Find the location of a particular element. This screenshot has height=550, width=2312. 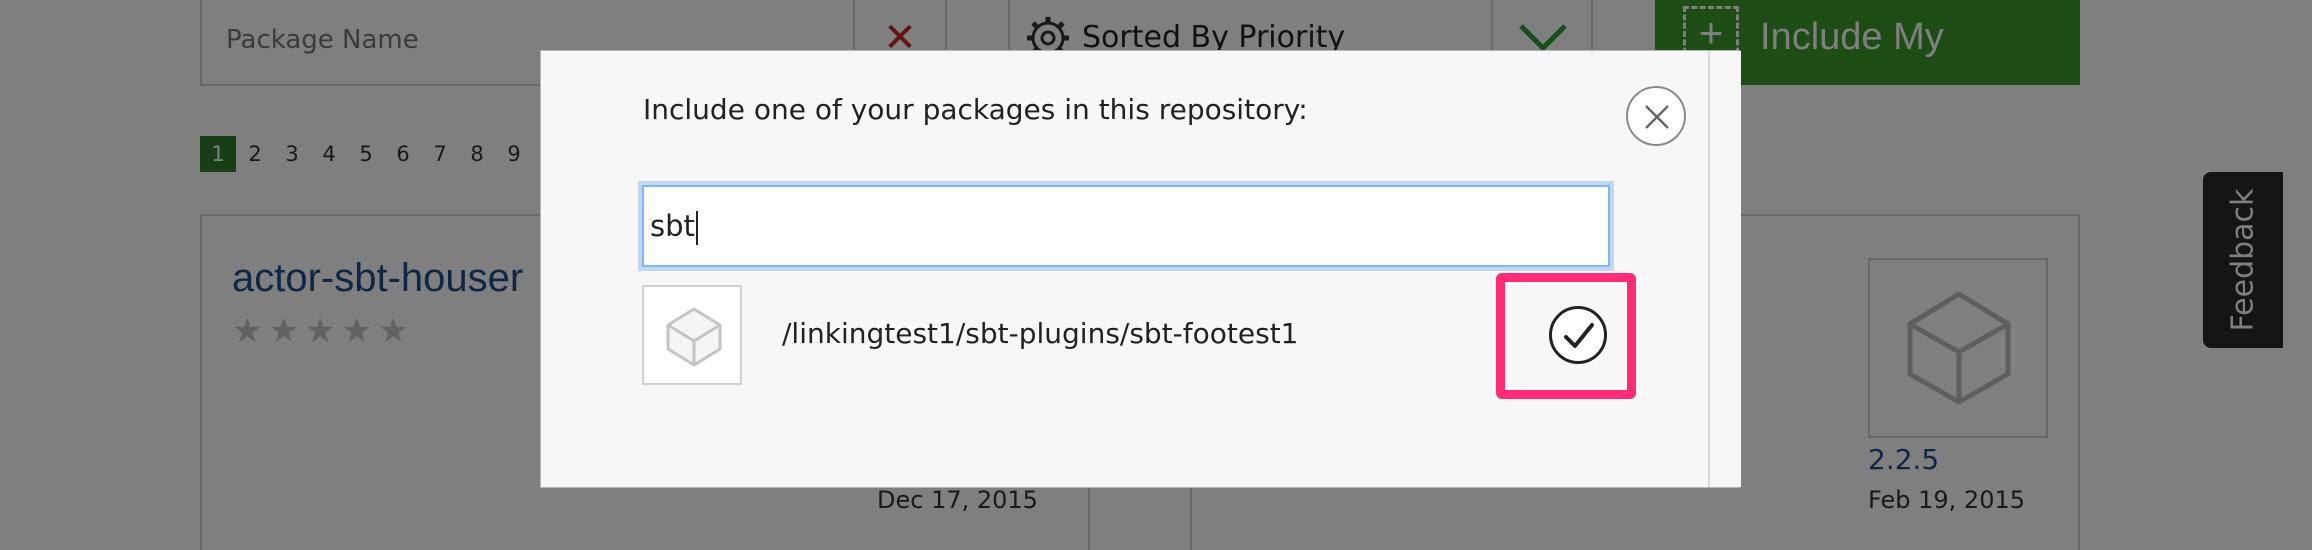

search-input-value: sbt is located at coordinates (672, 226).